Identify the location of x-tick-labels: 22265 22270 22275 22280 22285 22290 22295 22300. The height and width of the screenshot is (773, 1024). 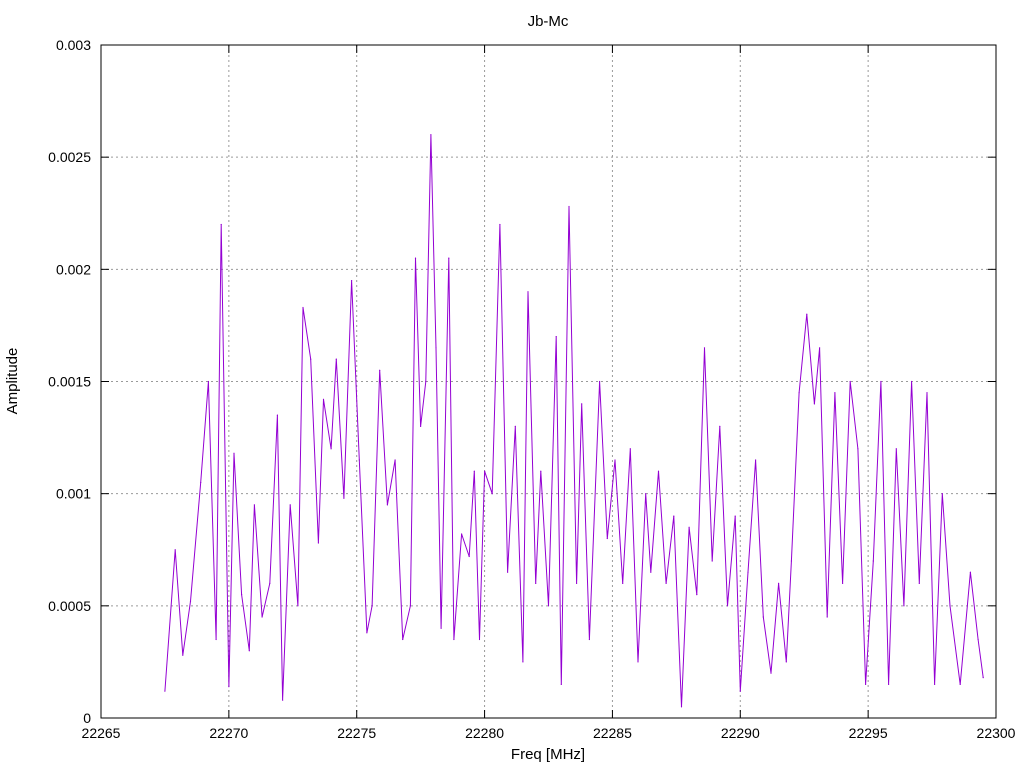
(549, 733).